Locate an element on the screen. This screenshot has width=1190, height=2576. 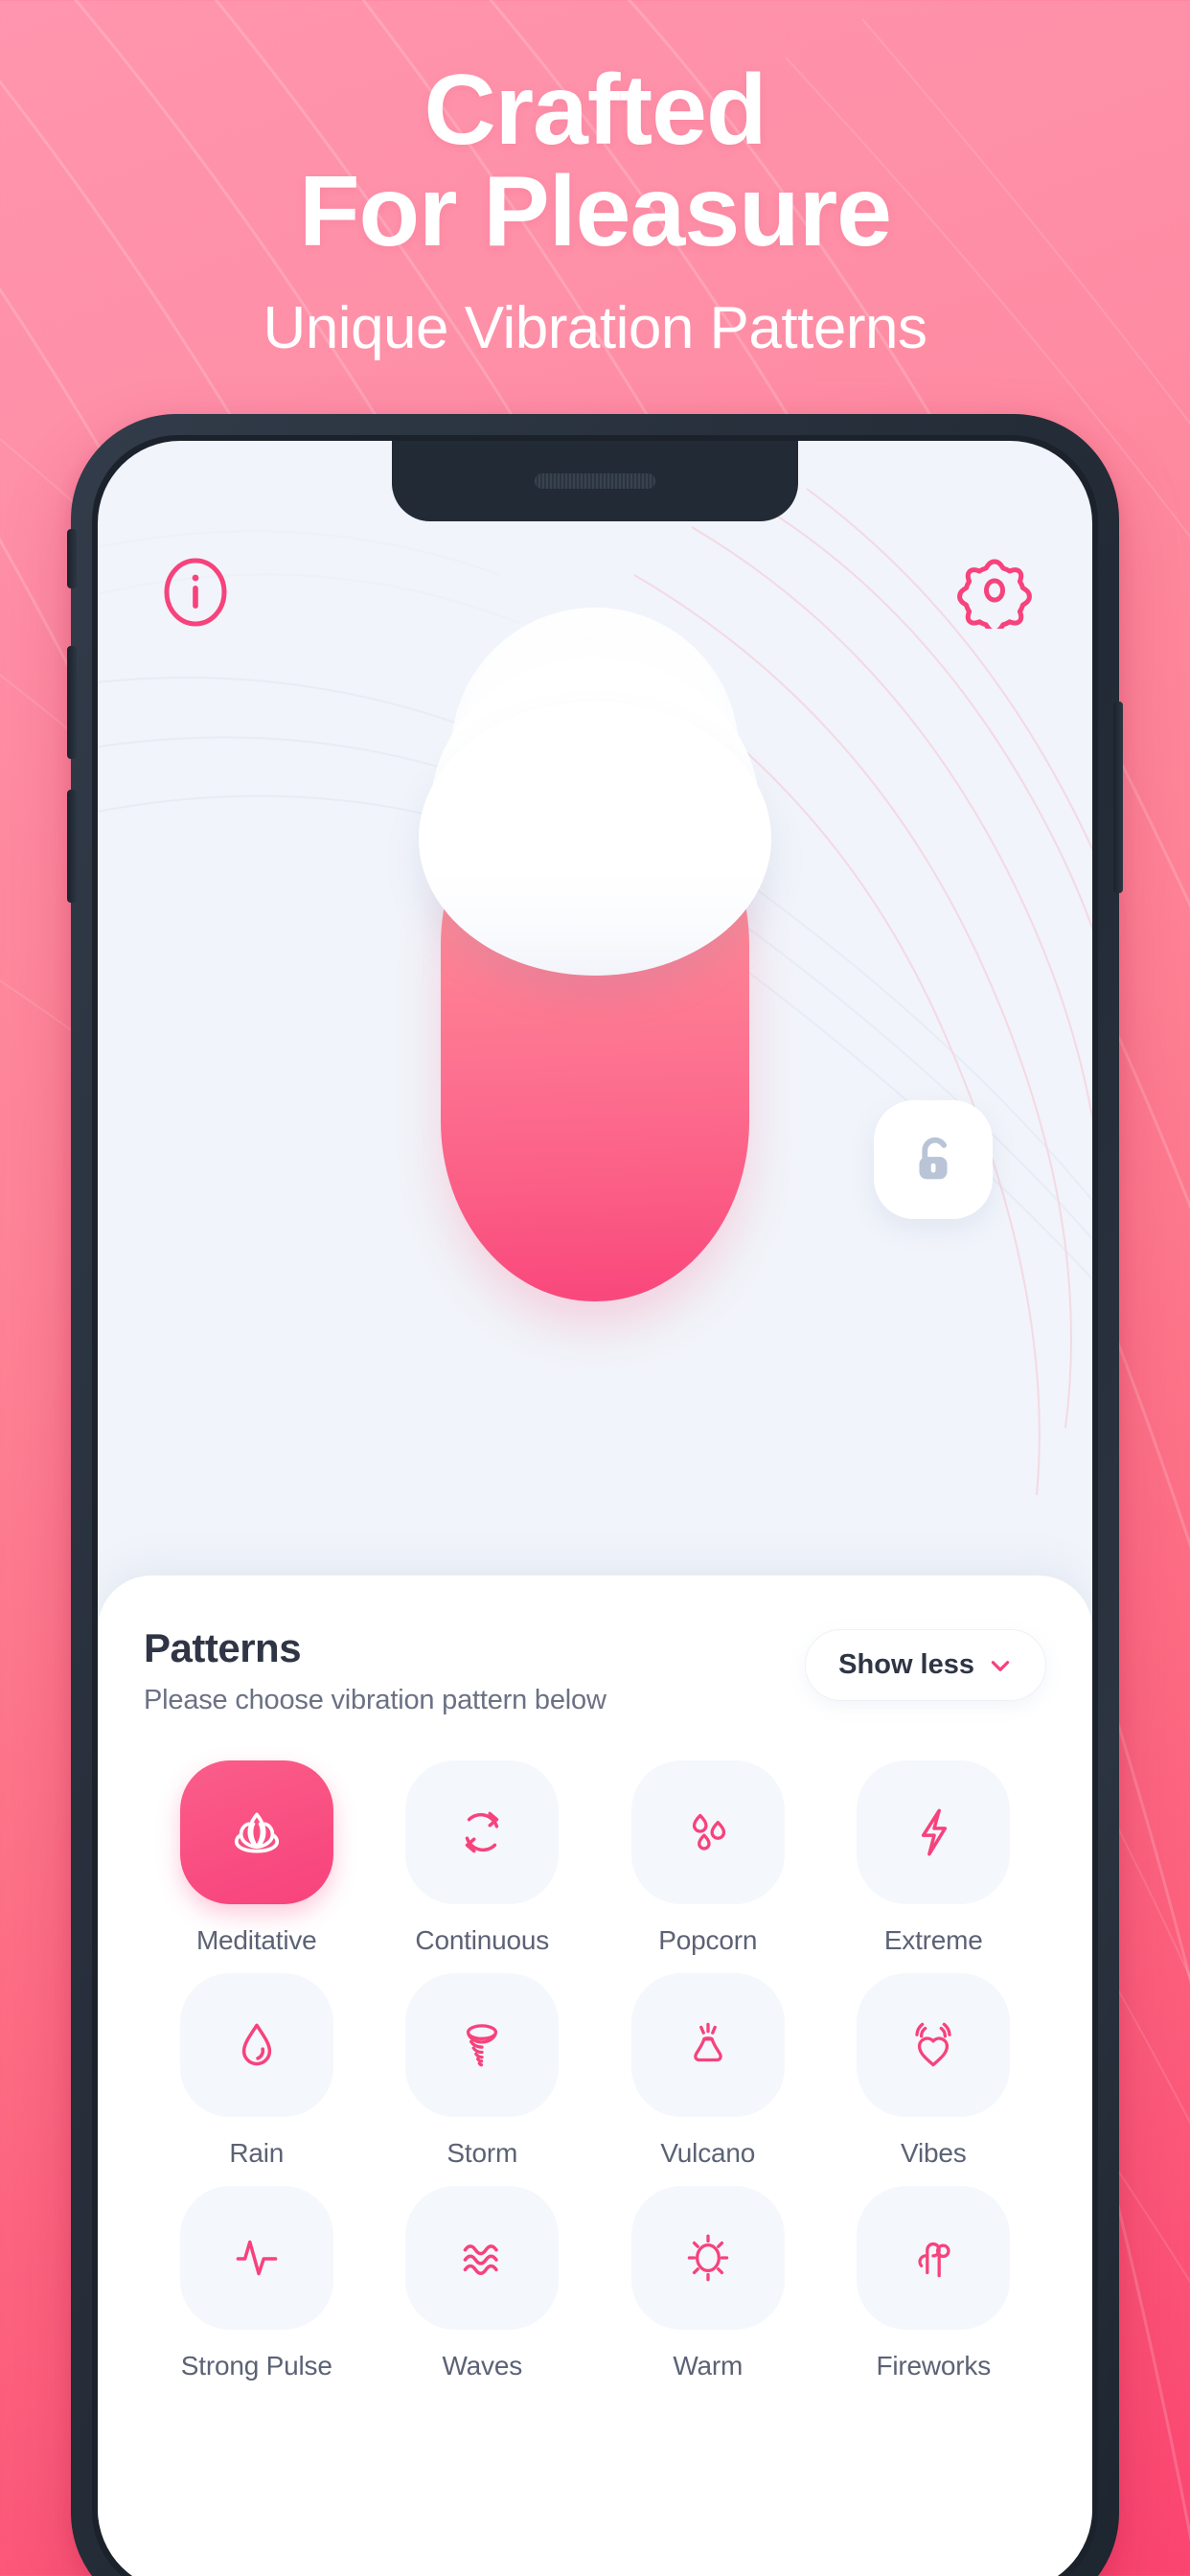
info-button is located at coordinates (195, 592).